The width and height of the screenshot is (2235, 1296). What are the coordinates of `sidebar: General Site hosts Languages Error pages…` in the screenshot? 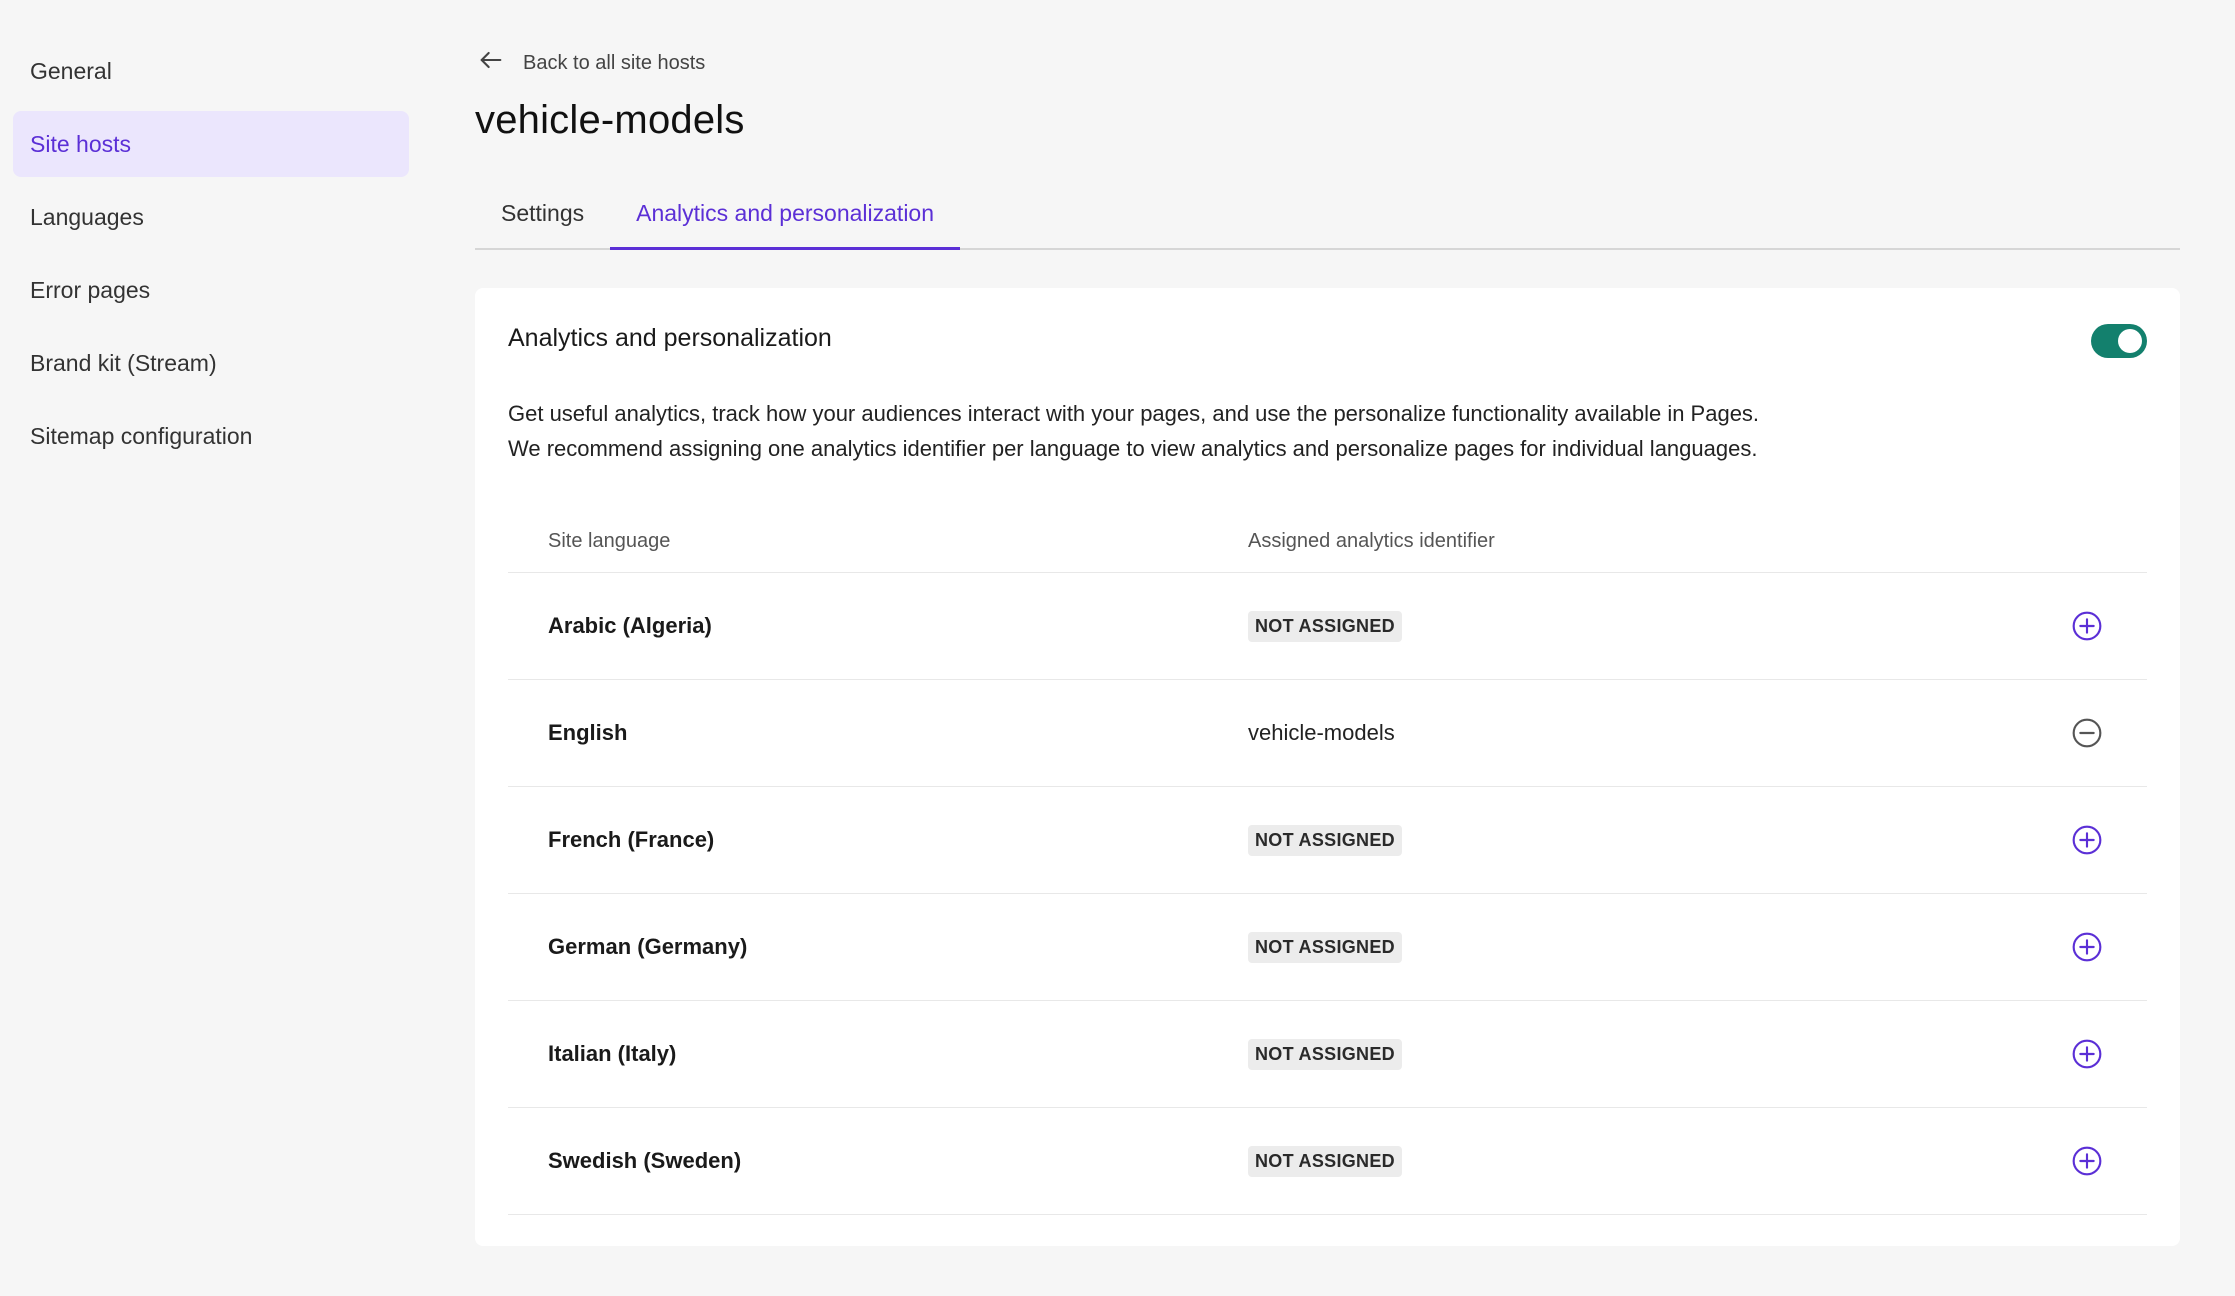 It's located at (211, 257).